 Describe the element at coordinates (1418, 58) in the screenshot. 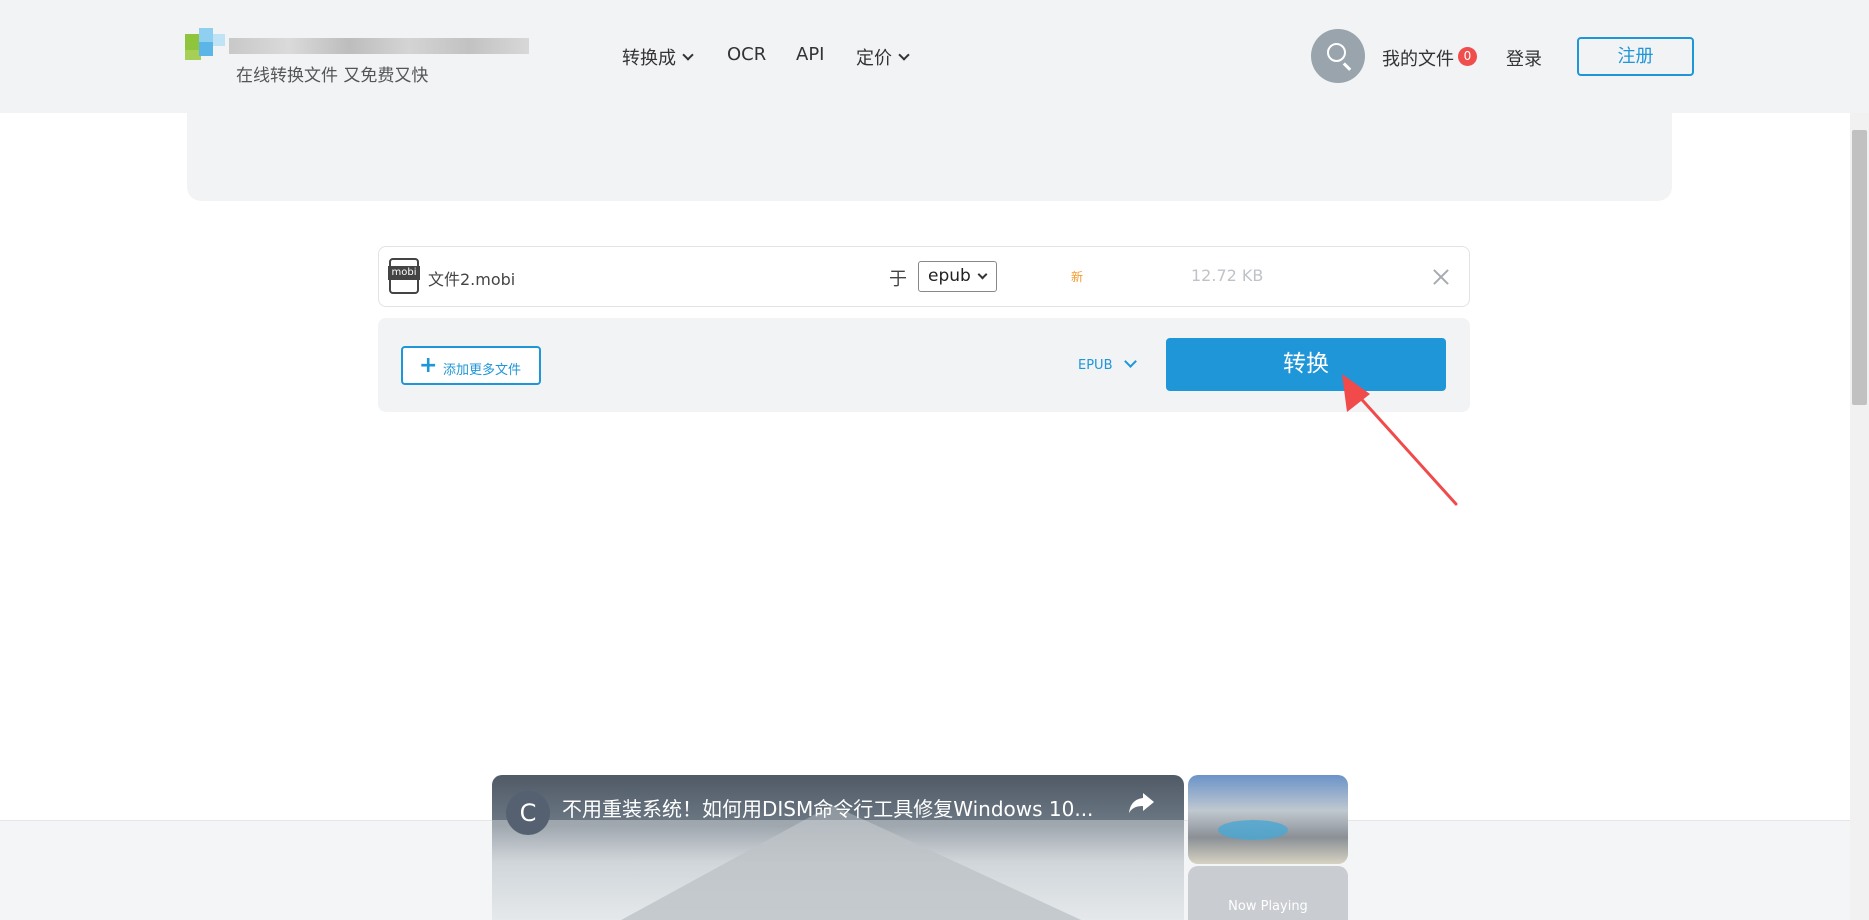

I see `my-files-link: 我的文件` at that location.